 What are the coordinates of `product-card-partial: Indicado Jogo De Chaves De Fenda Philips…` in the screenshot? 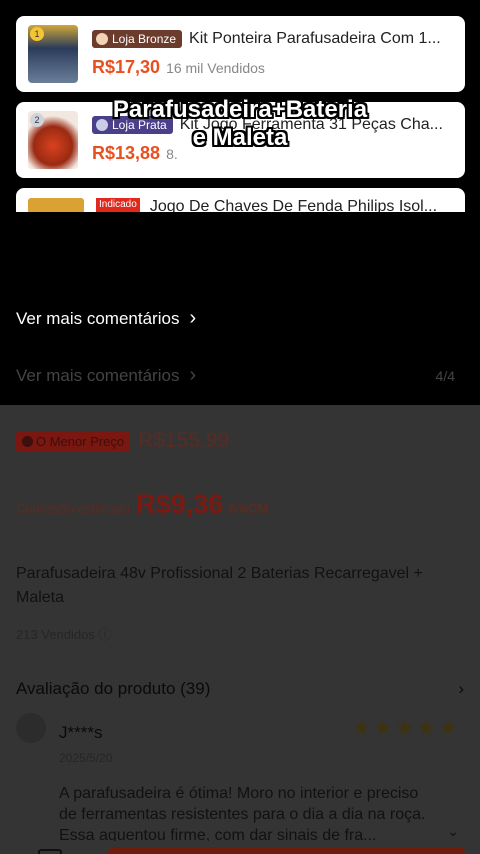 It's located at (240, 200).